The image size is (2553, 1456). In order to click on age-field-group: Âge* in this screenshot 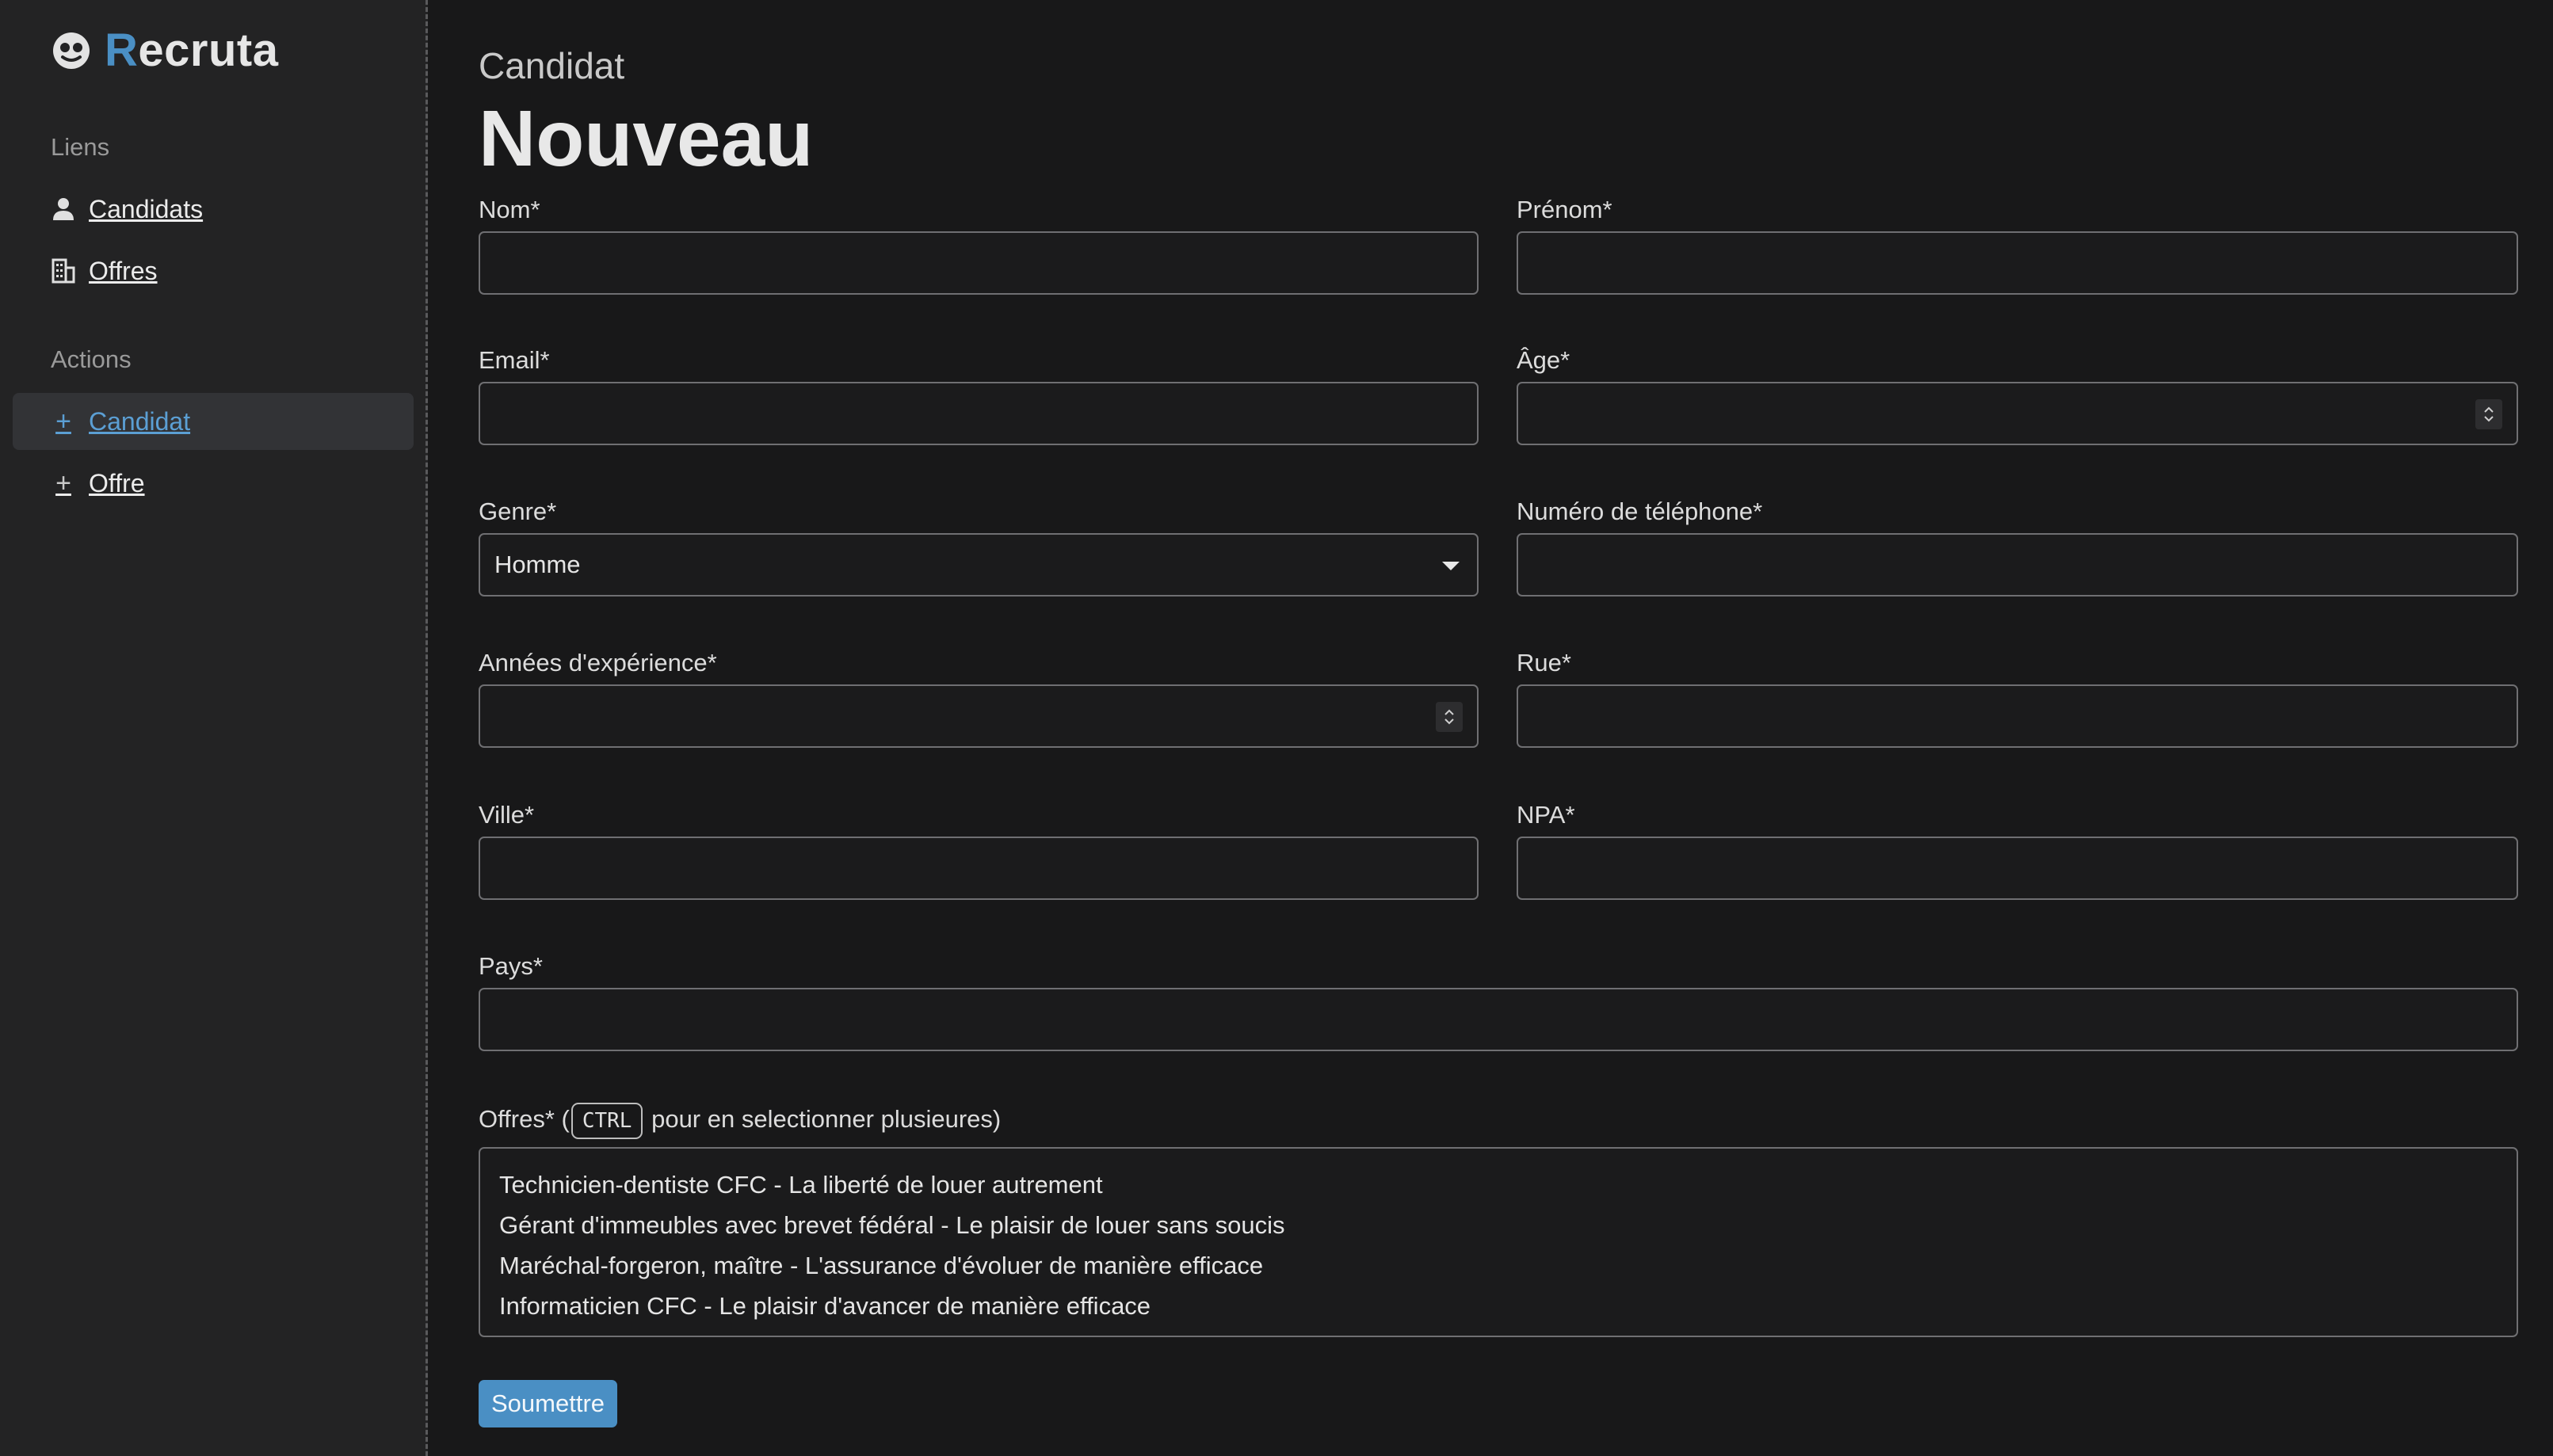, I will do `click(2017, 395)`.